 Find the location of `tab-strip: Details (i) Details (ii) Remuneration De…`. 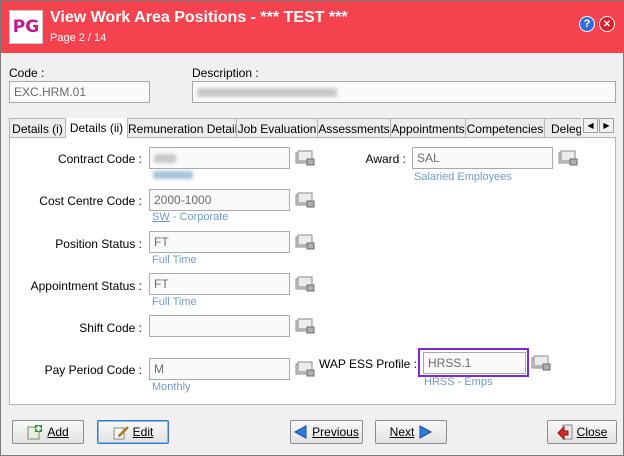

tab-strip: Details (i) Details (ii) Remuneration De… is located at coordinates (295, 128).